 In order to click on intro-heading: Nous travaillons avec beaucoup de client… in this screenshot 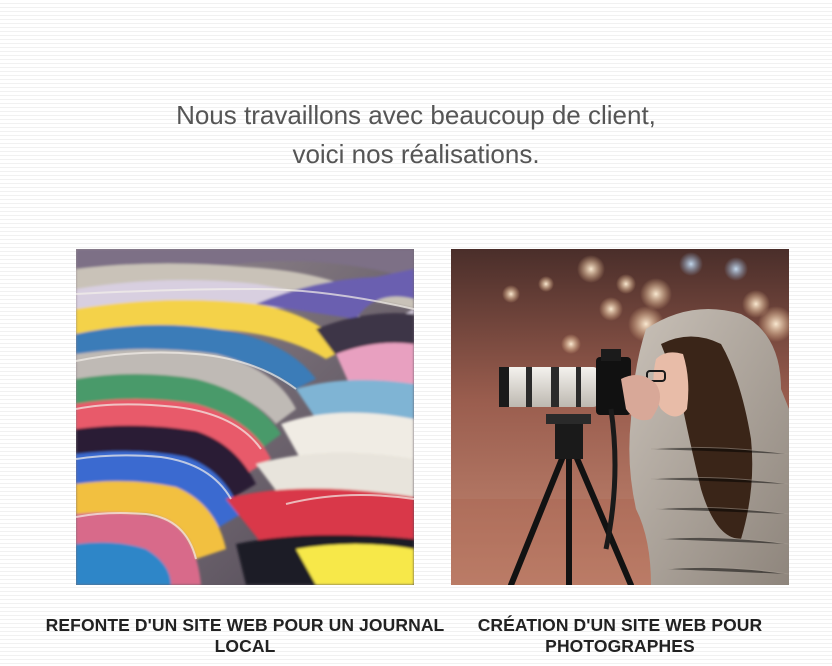, I will do `click(416, 135)`.